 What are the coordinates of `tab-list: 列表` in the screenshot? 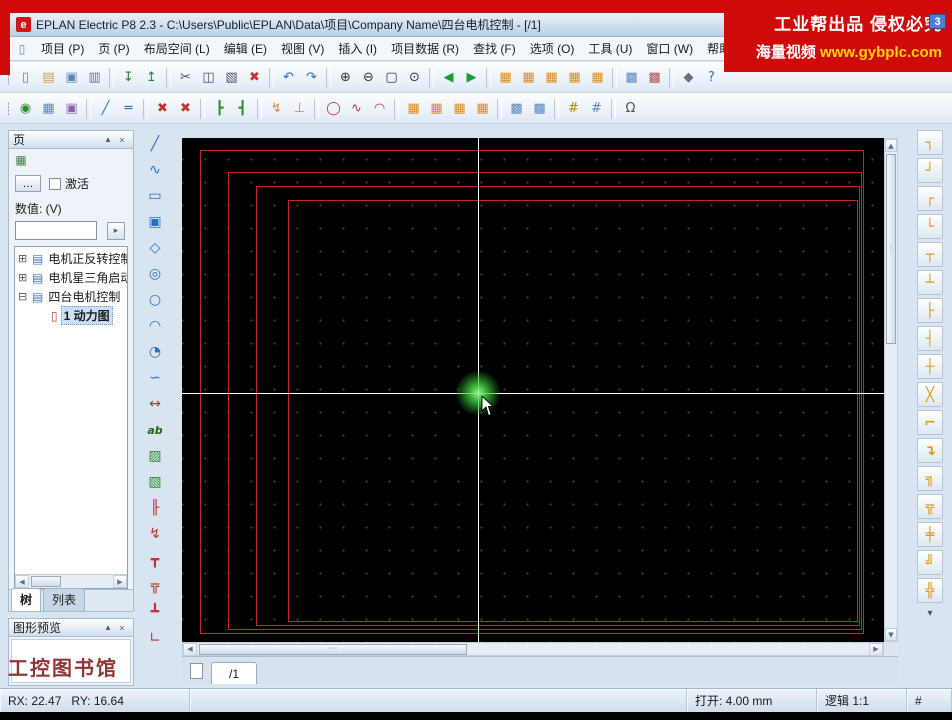 It's located at (64, 599).